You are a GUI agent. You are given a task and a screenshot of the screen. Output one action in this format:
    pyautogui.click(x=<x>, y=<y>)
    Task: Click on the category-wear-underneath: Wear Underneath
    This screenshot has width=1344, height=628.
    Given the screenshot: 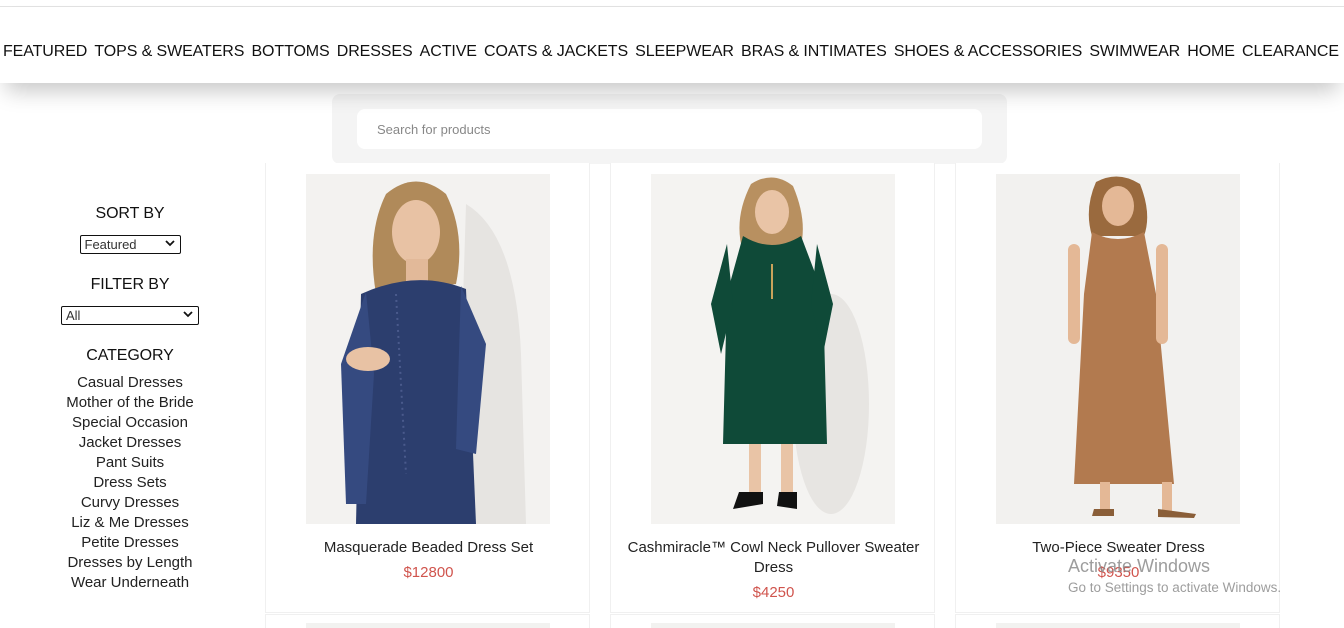 What is the action you would take?
    pyautogui.click(x=130, y=583)
    